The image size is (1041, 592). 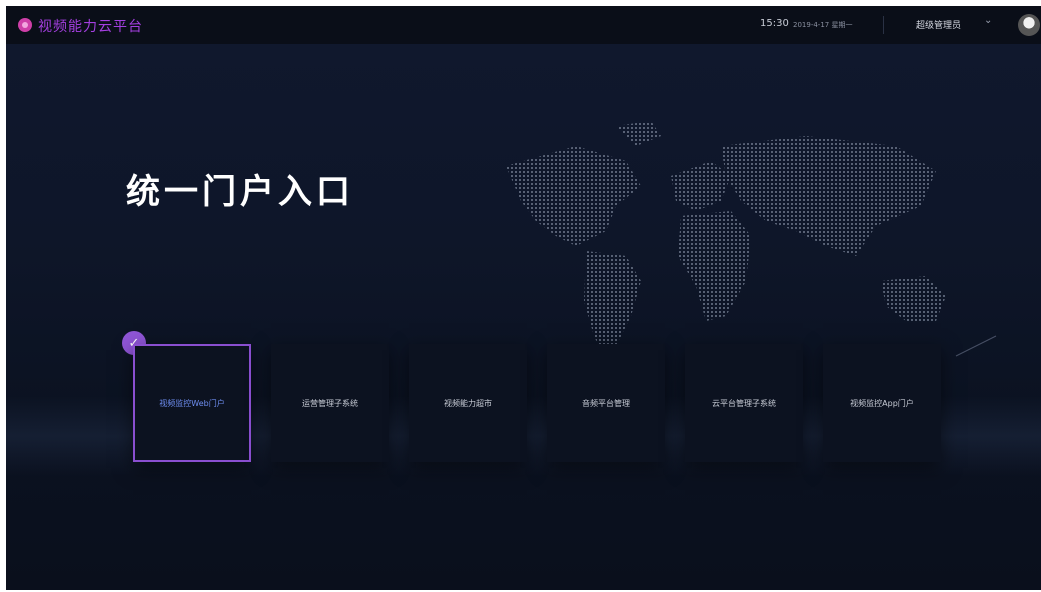 I want to click on portal-card-label: 云平台管理子系统, so click(x=744, y=403).